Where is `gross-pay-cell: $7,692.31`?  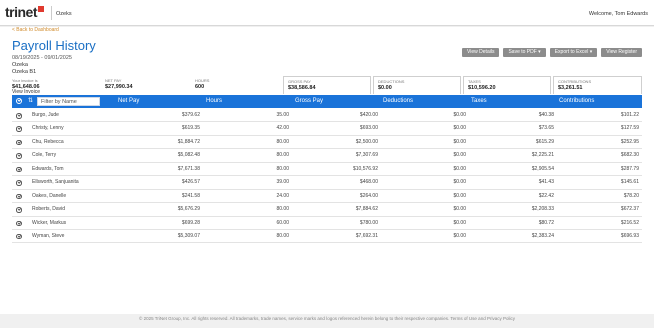
gross-pay-cell: $7,692.31 is located at coordinates (366, 235).